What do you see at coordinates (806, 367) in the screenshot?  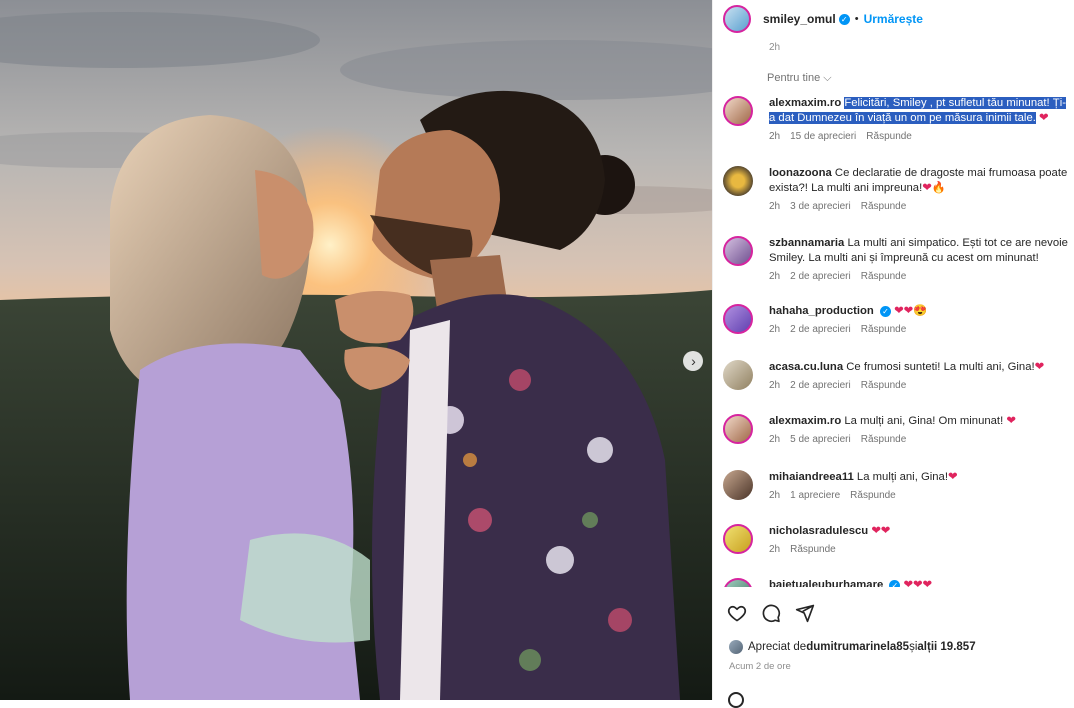 I see `commenter-username: acasa.cu.luna` at bounding box center [806, 367].